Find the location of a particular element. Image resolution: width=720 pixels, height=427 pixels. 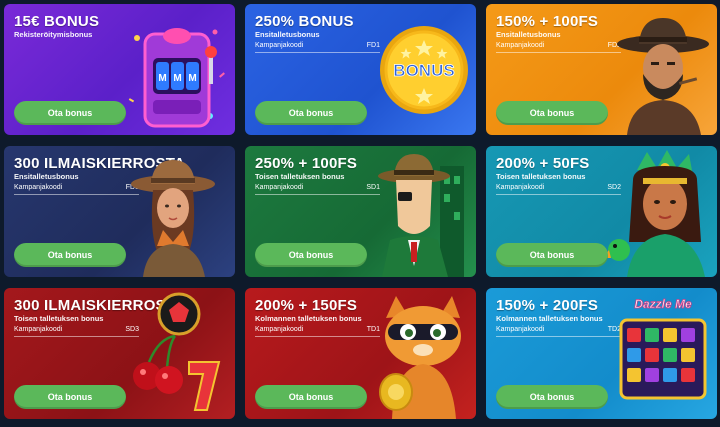

bonus-title: 200% + 50FS is located at coordinates (543, 163).